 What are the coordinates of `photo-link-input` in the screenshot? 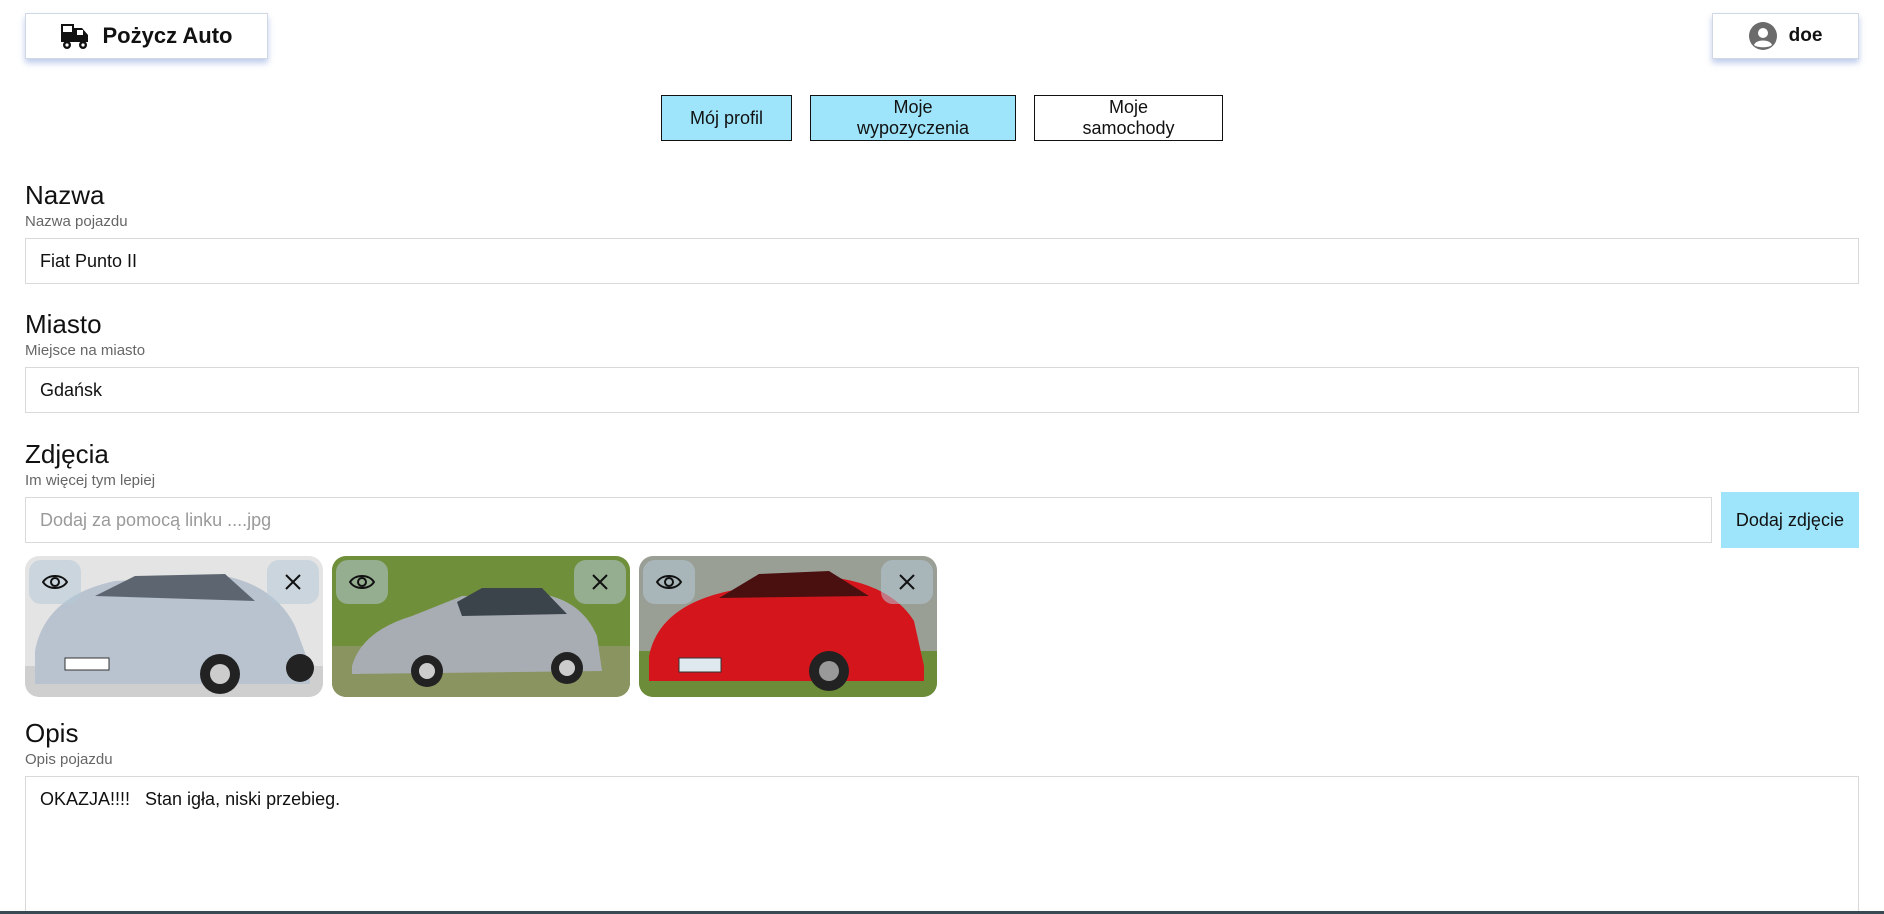 It's located at (868, 520).